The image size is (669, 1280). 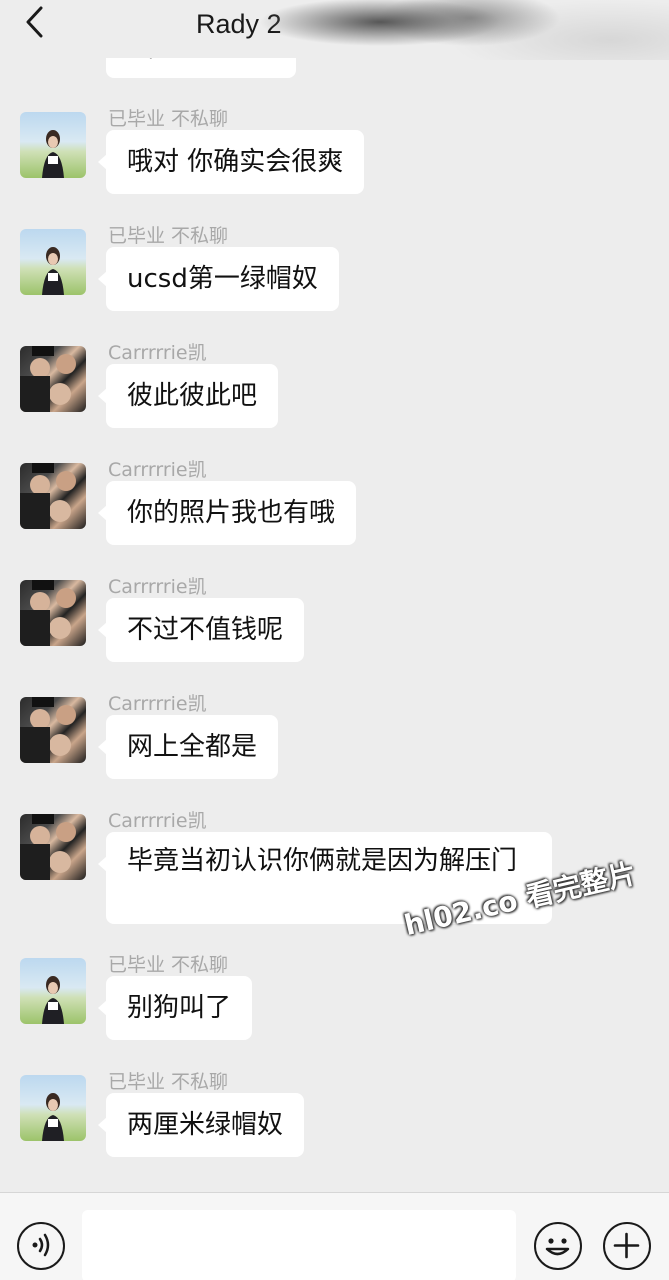 What do you see at coordinates (459, 30) in the screenshot?
I see `title-redaction` at bounding box center [459, 30].